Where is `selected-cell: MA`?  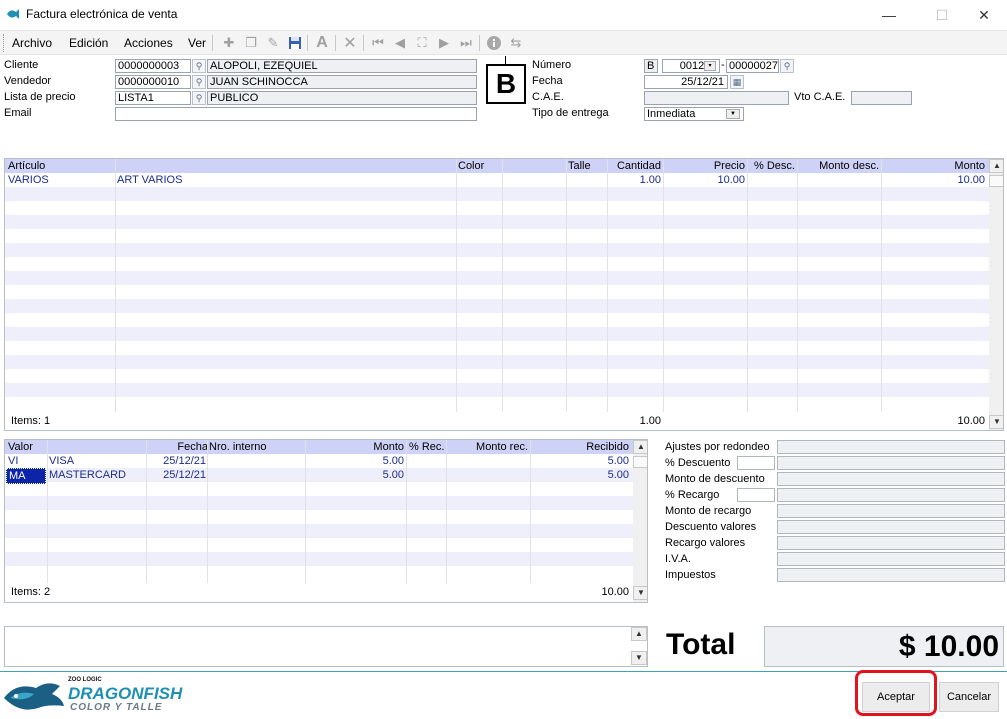 selected-cell: MA is located at coordinates (26, 476).